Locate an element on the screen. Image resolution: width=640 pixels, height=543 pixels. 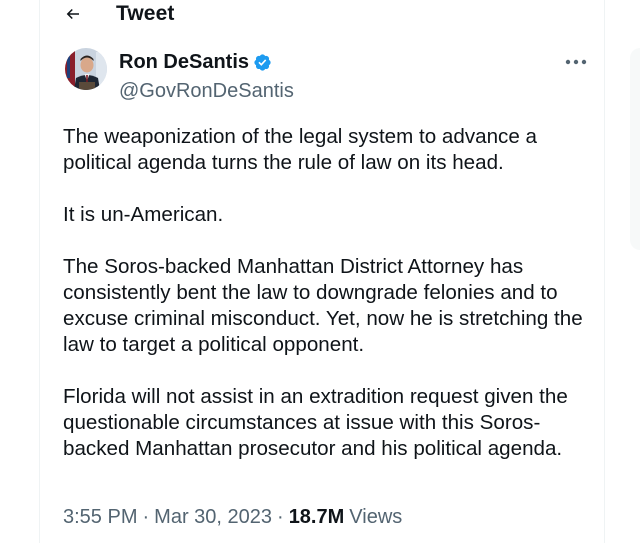
back-button is located at coordinates (73, 14).